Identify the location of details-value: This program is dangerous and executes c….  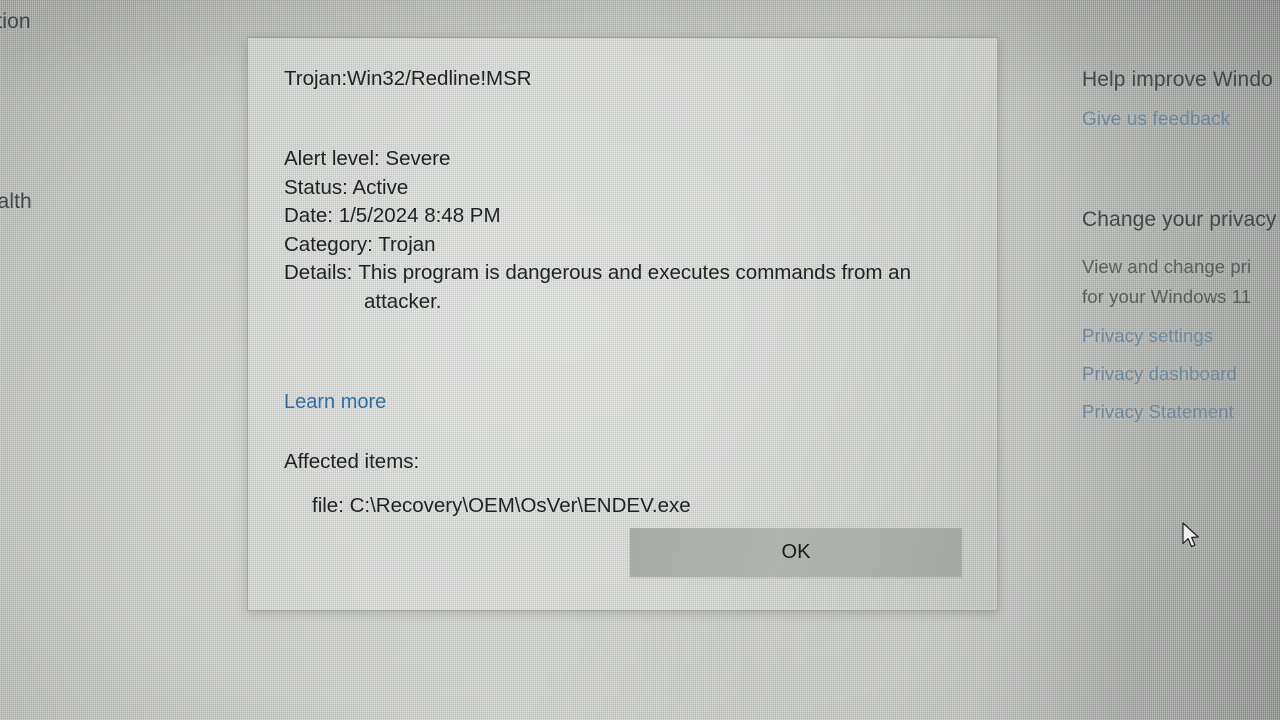
(634, 287).